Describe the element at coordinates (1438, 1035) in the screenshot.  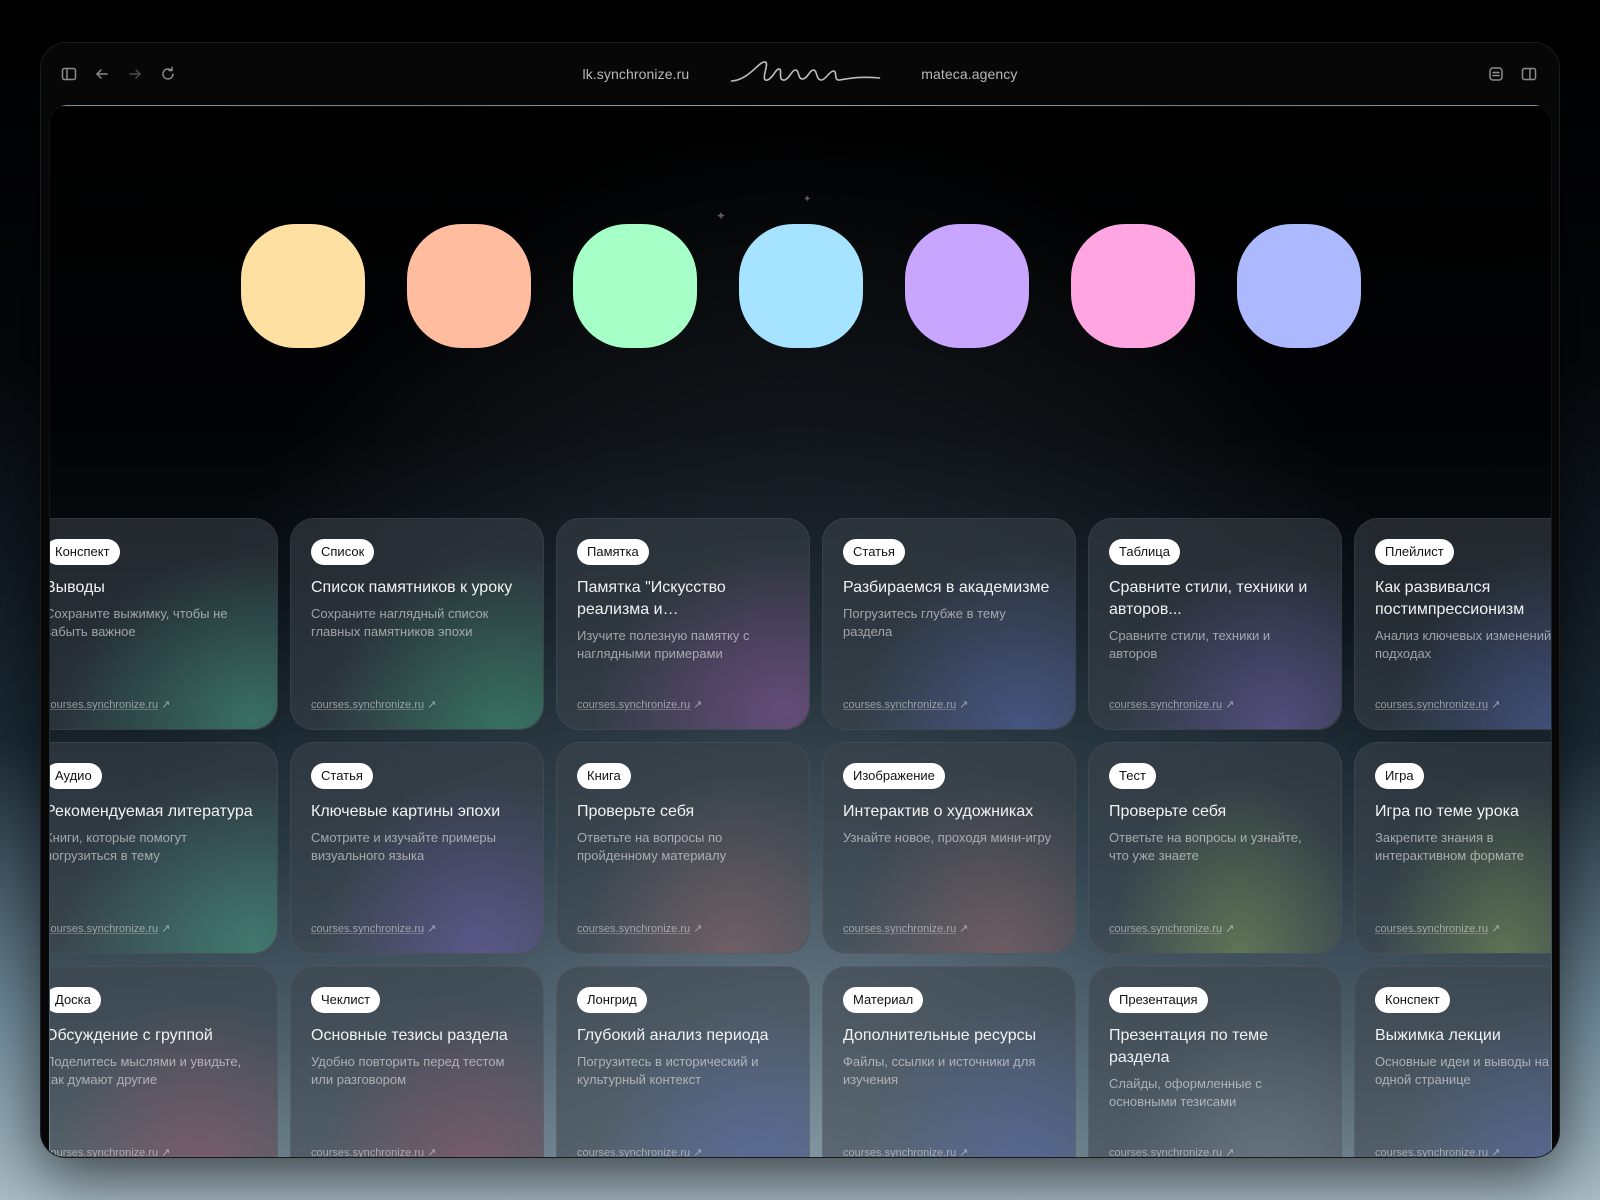
I see `card-title: Выжимка лекции` at that location.